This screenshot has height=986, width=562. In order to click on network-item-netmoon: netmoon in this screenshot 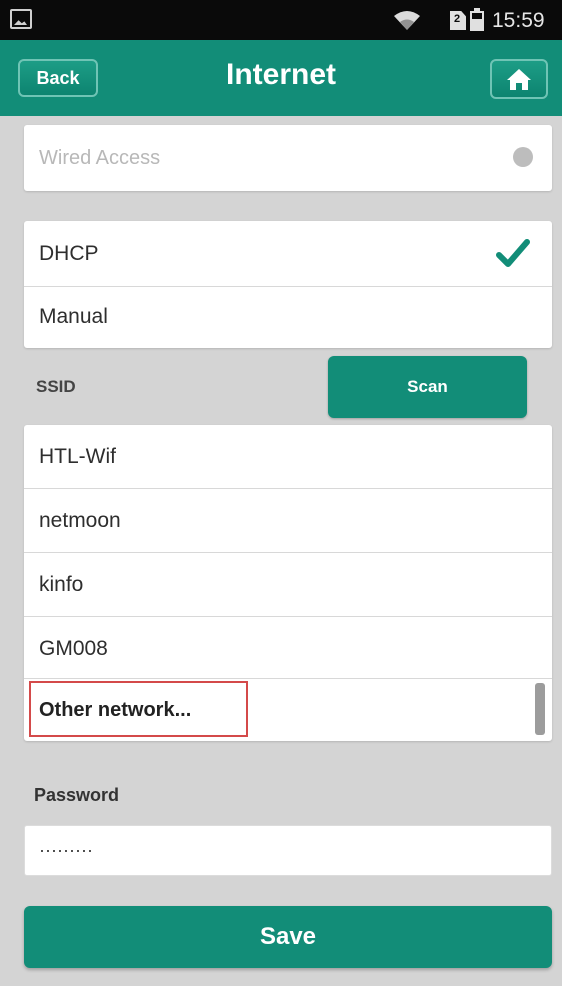, I will do `click(288, 520)`.